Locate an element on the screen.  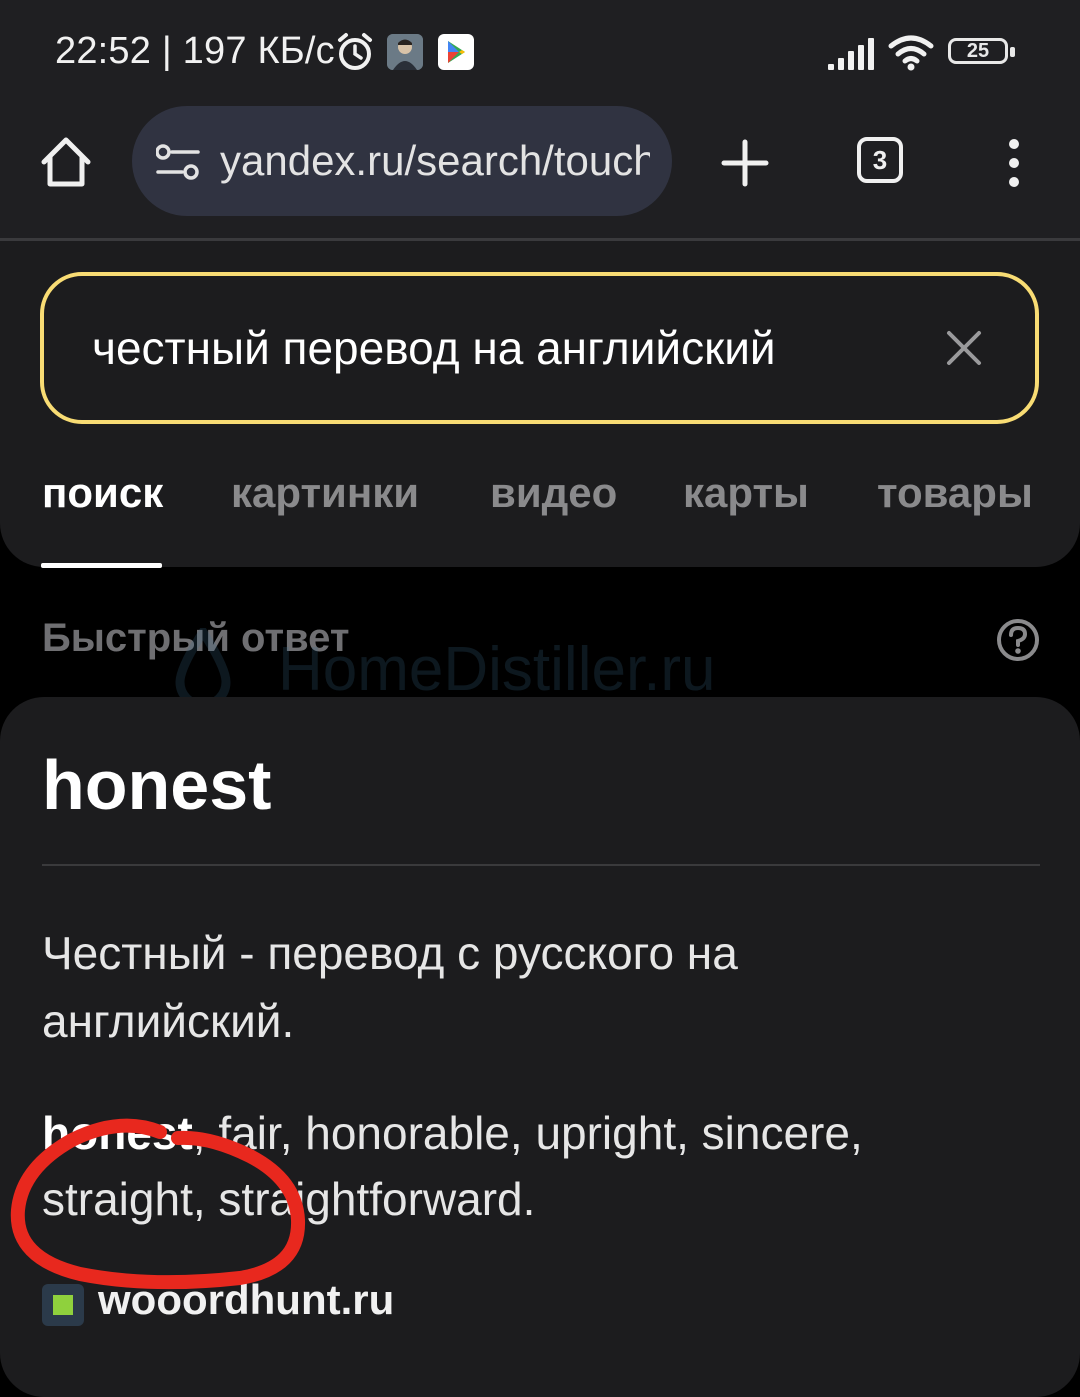
plus-icon is located at coordinates (745, 163).